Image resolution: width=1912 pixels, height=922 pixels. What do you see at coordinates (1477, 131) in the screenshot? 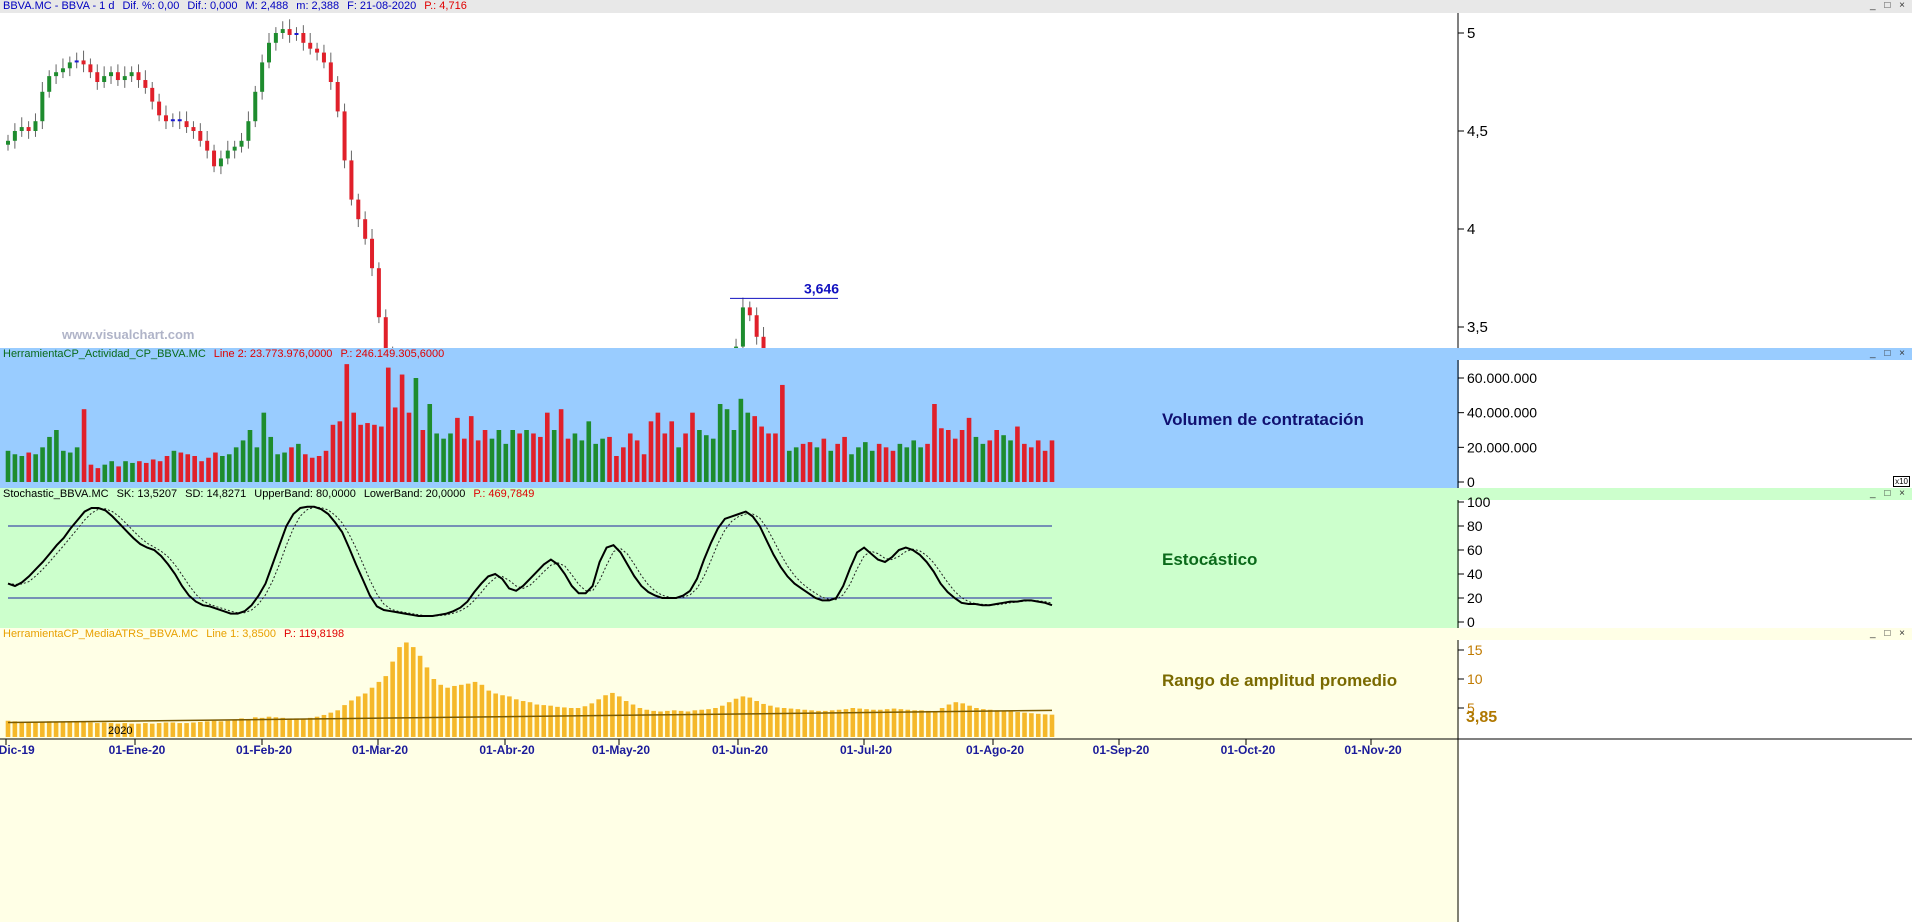
I see `price-y-tick-label: 4,5` at bounding box center [1477, 131].